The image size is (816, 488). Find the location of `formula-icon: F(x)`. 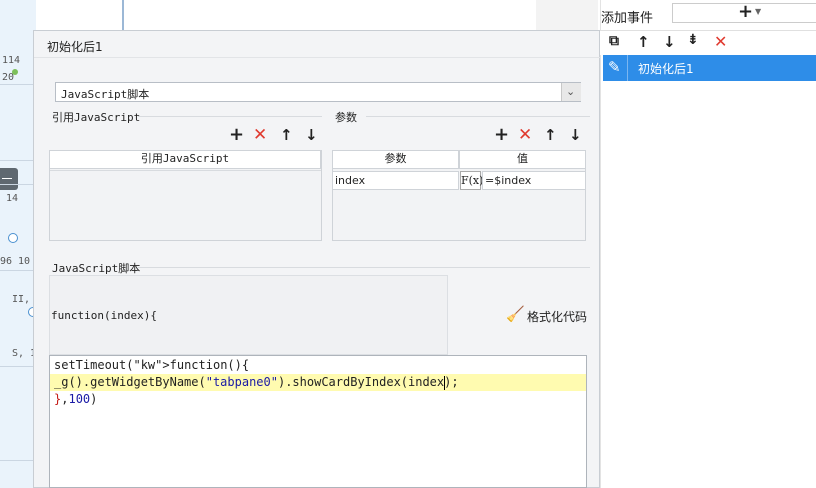

formula-icon: F(x) is located at coordinates (471, 180).